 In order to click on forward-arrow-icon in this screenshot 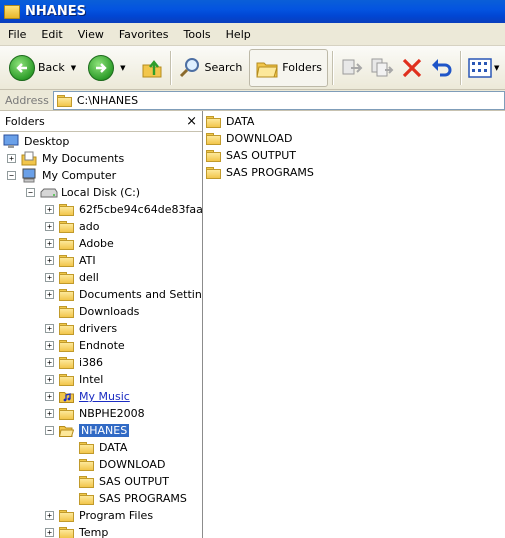, I will do `click(101, 67)`.